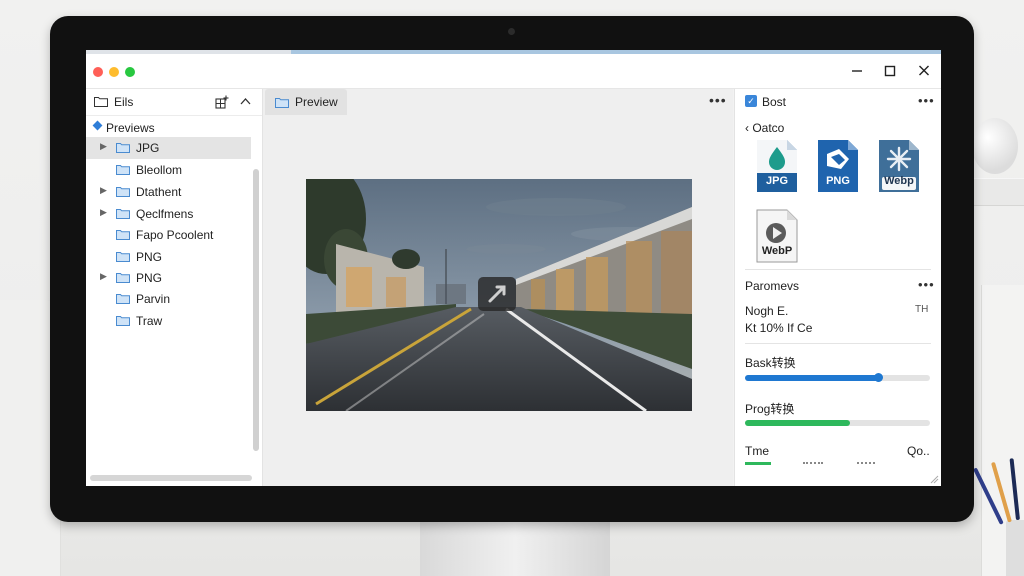 The width and height of the screenshot is (1024, 576). Describe the element at coordinates (171, 478) in the screenshot. I see `horizontal-scrollbar` at that location.